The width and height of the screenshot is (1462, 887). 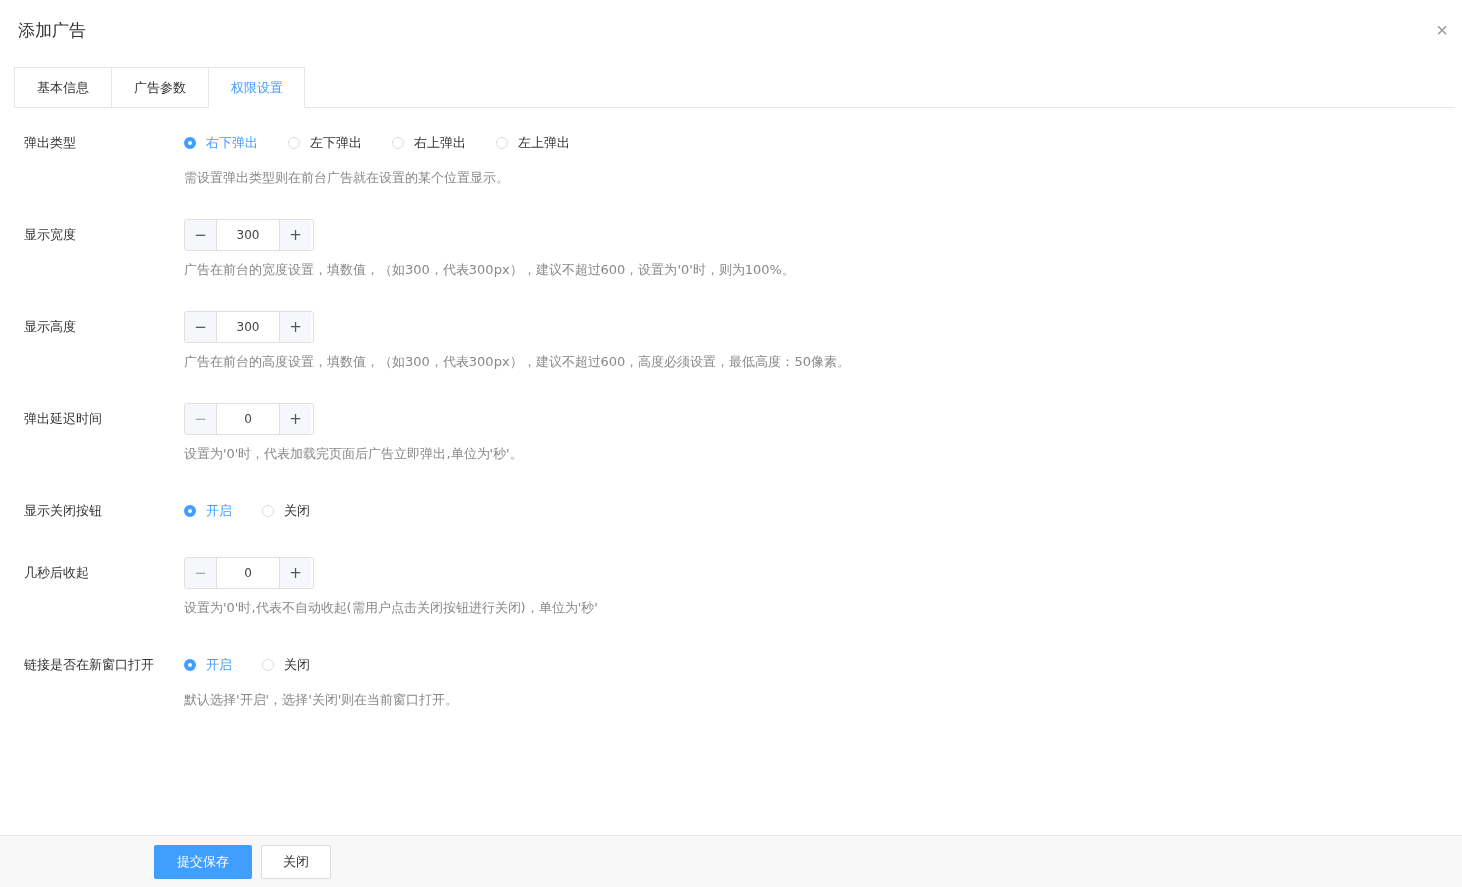 I want to click on field-label: 弹出延迟时间, so click(x=63, y=419).